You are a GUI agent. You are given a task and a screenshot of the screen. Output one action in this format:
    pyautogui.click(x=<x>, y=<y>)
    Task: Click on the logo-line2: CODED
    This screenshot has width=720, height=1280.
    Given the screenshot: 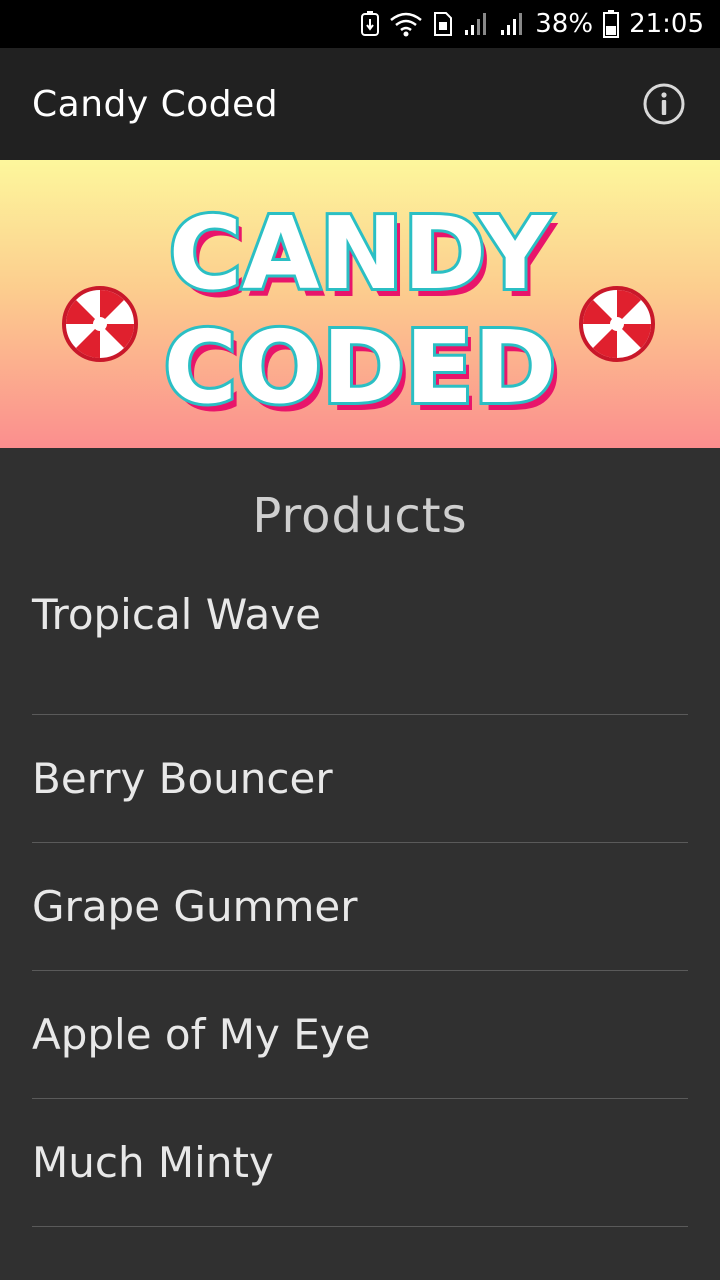 What is the action you would take?
    pyautogui.click(x=360, y=367)
    